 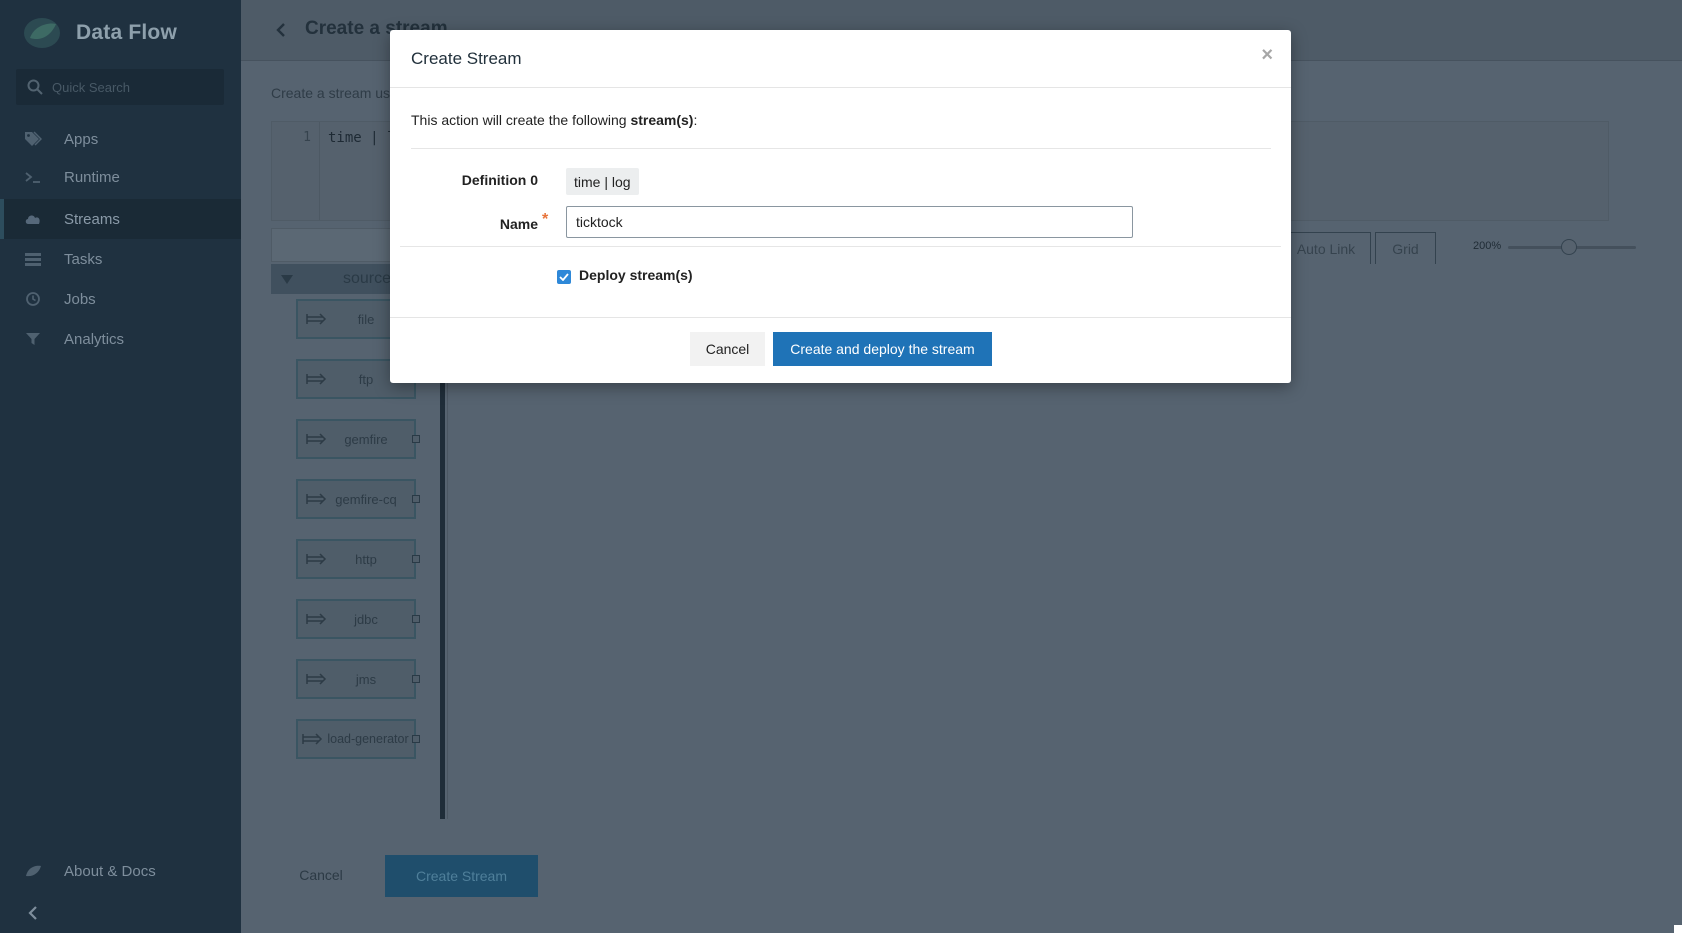 I want to click on sidebar: Data Flow Apps Runtime Streams Tasks, so click(x=120, y=466).